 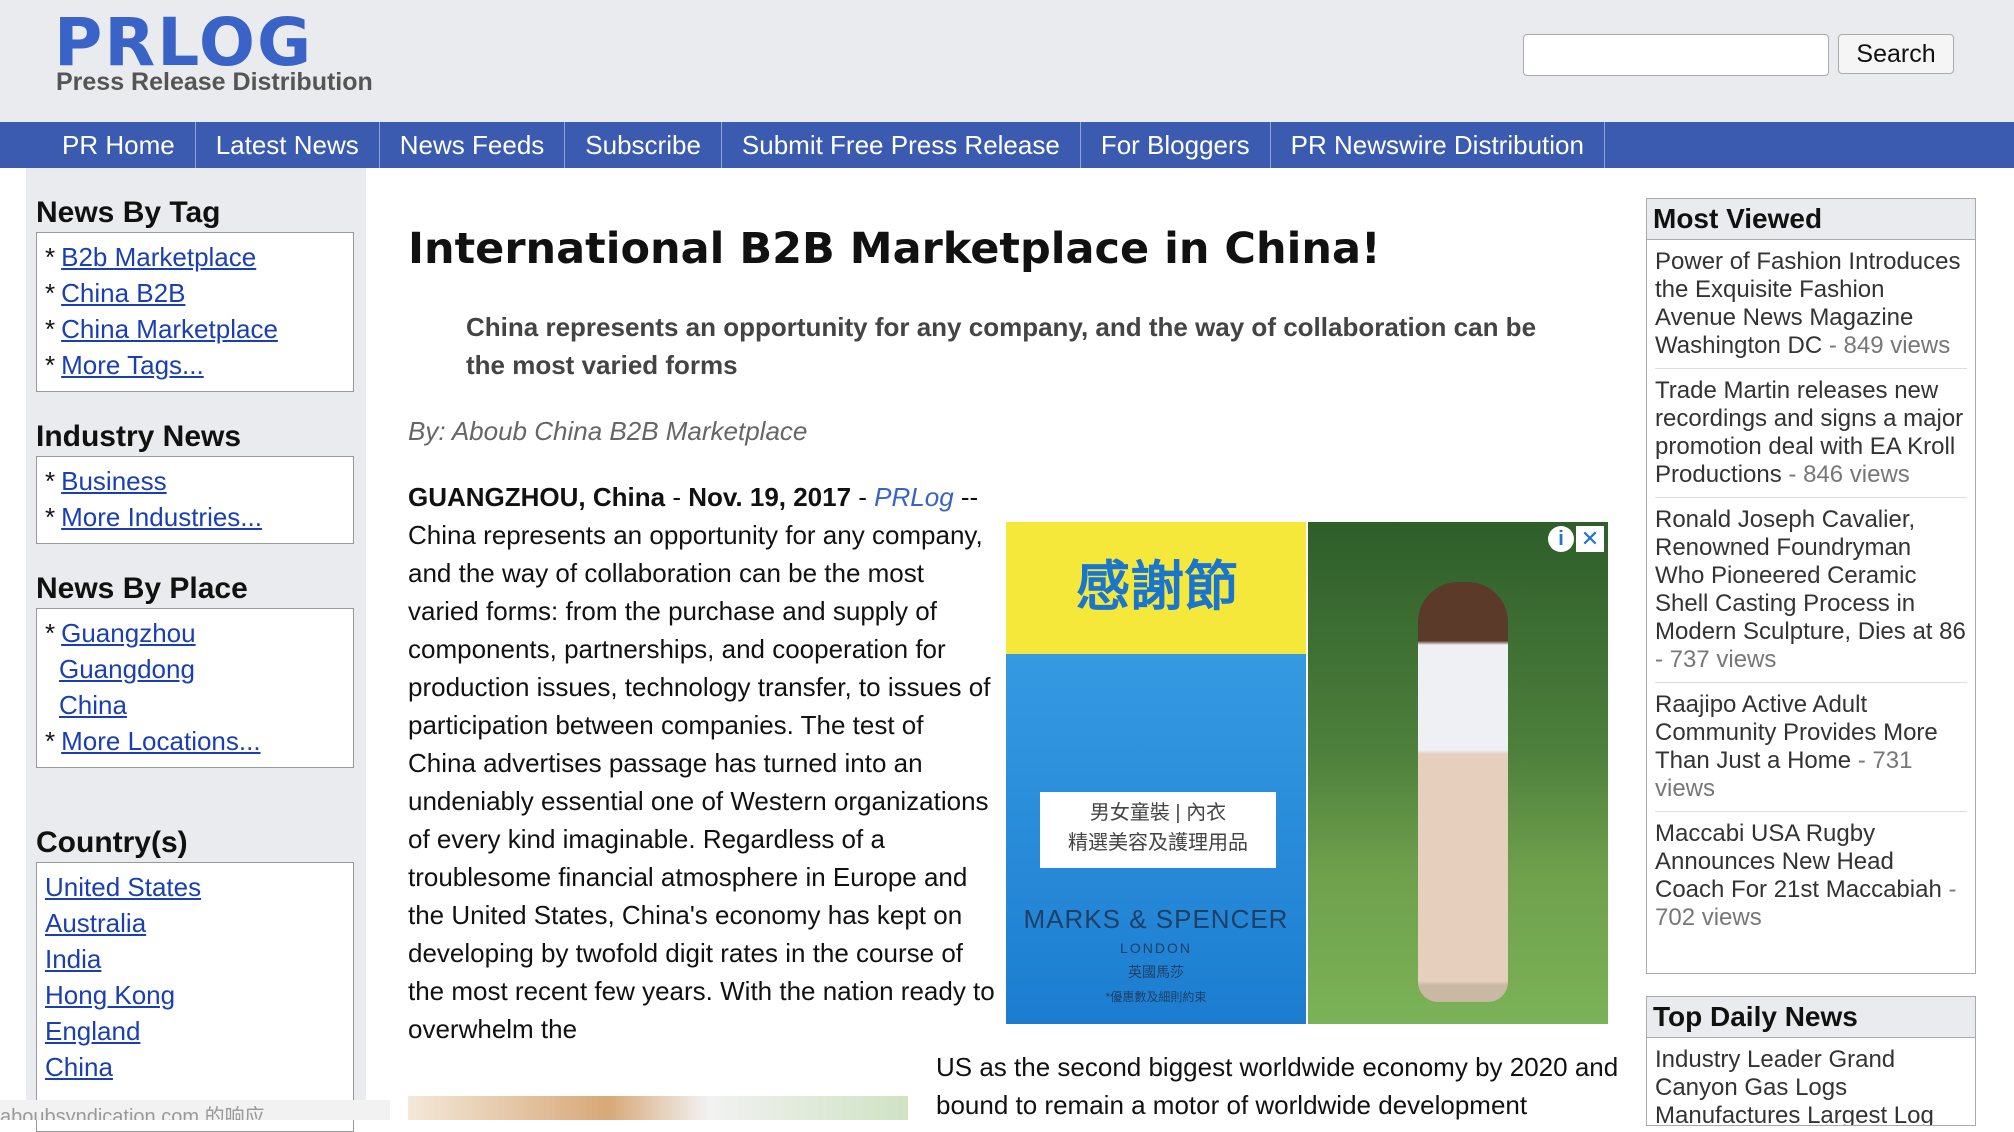 What do you see at coordinates (110, 995) in the screenshot?
I see `country-link: Hong Kong` at bounding box center [110, 995].